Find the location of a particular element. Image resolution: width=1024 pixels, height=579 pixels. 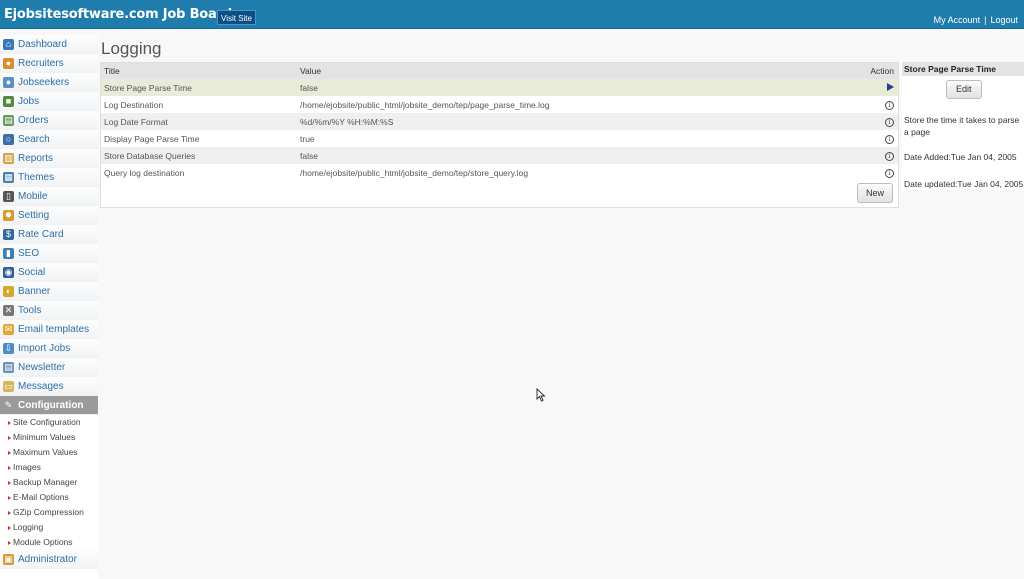

page-title: Logging is located at coordinates (131, 48).